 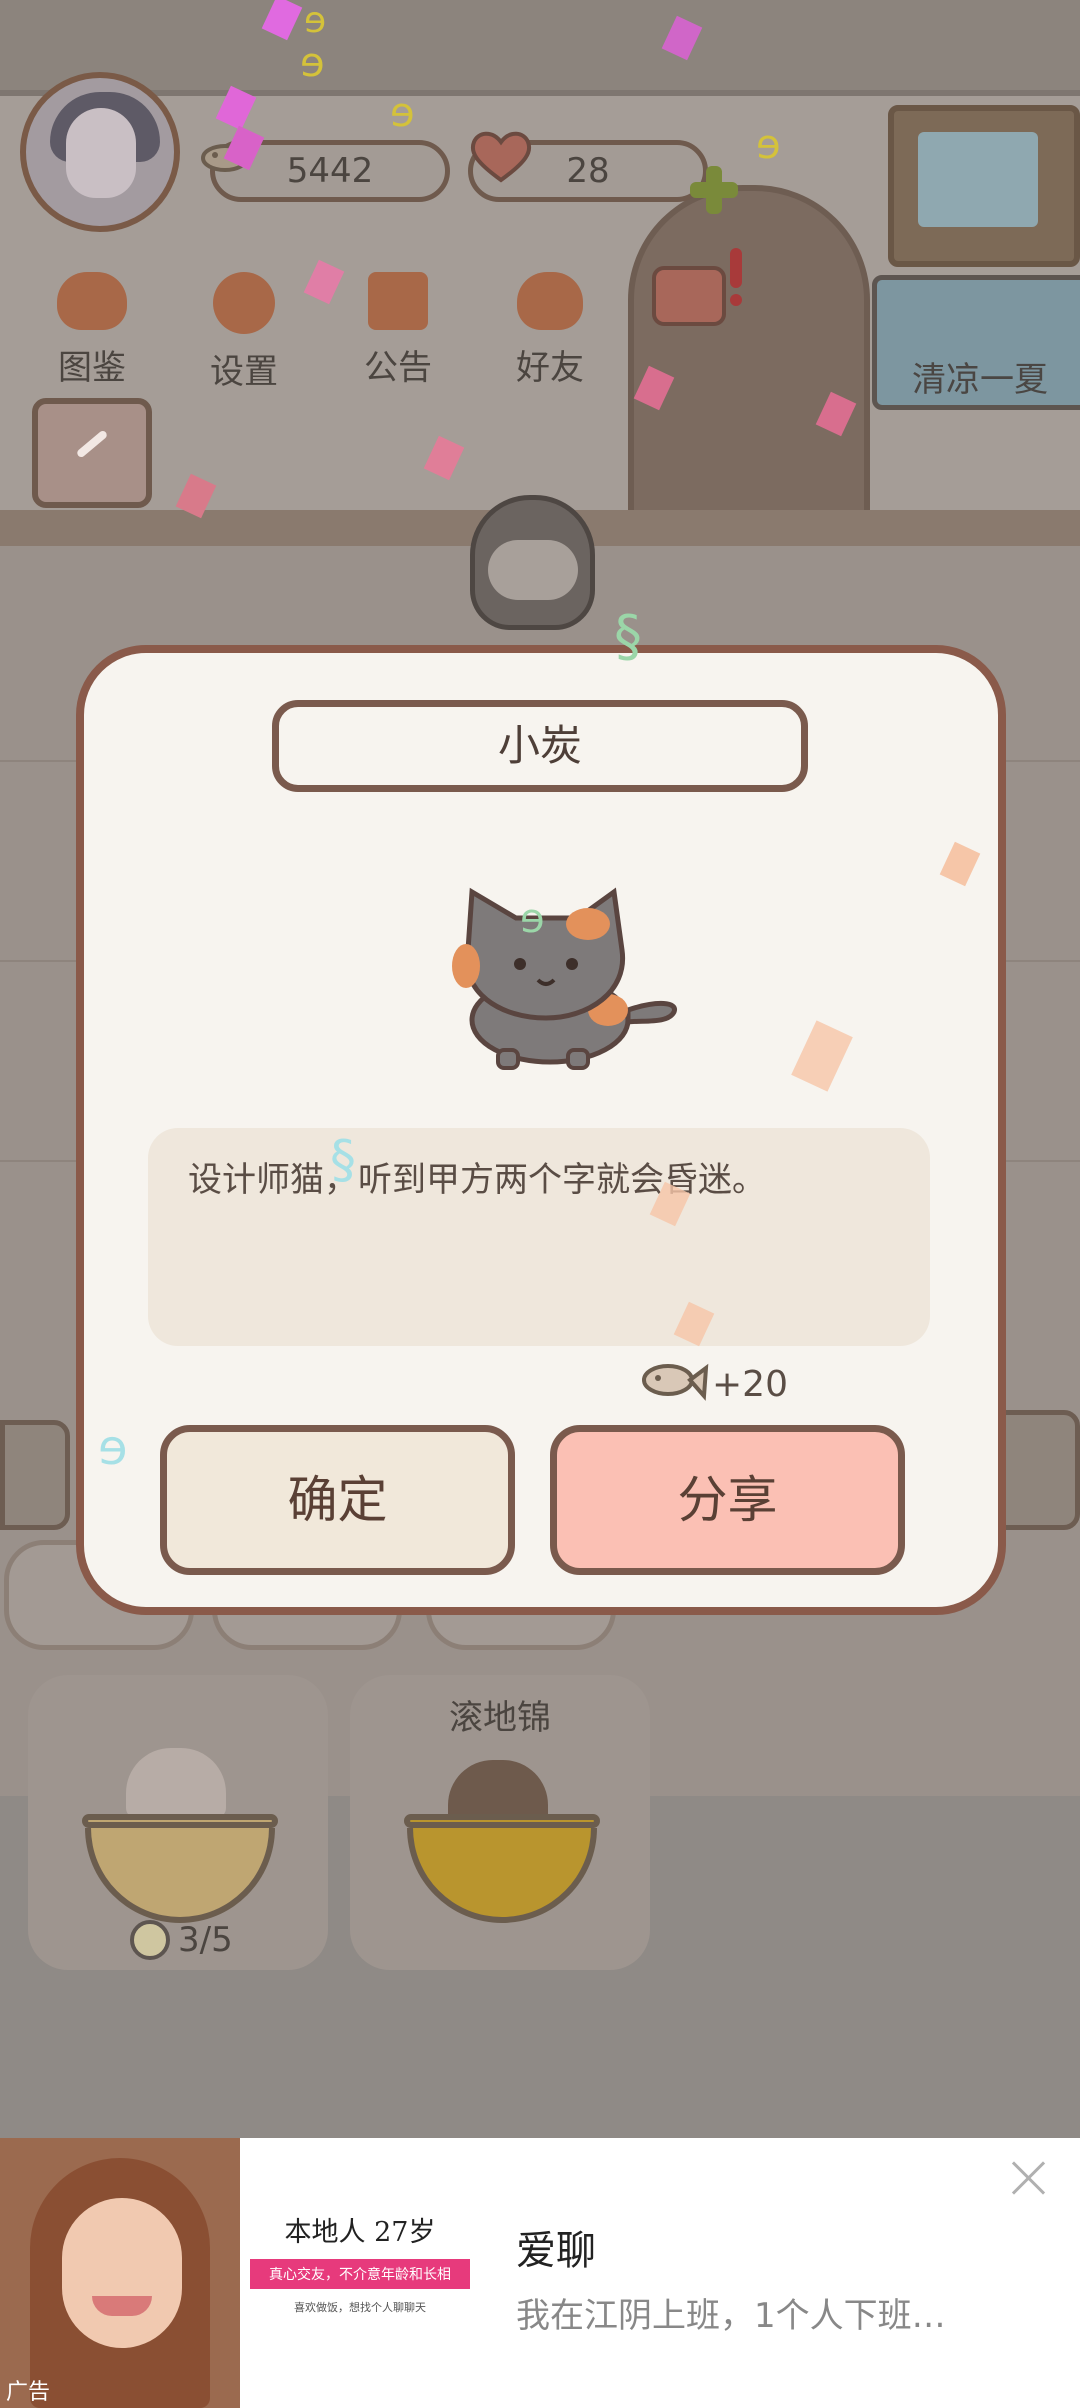 I want to click on bowl-cat-name: 滚地锦, so click(x=500, y=1718).